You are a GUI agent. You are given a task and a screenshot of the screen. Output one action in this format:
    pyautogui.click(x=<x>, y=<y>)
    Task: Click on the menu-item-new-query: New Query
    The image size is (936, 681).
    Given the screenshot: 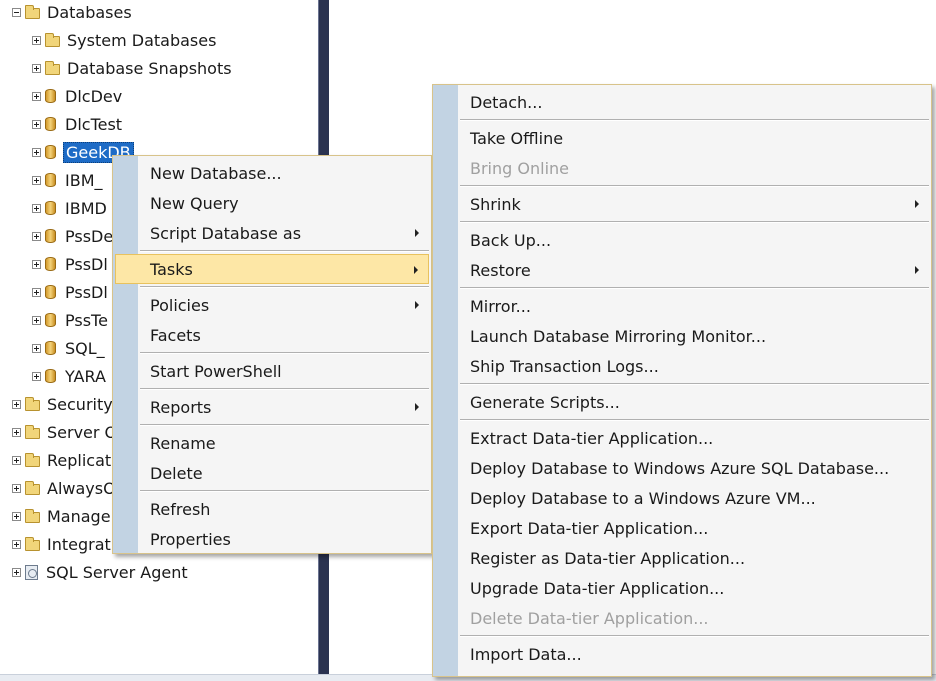 What is the action you would take?
    pyautogui.click(x=271, y=203)
    